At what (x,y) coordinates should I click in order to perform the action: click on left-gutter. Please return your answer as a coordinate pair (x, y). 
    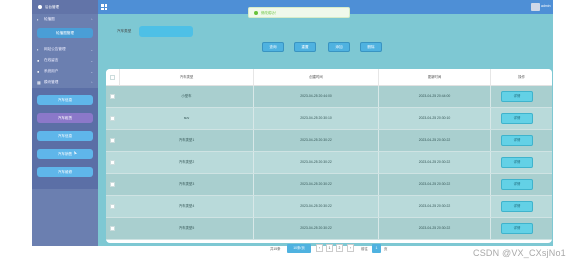
    Looking at the image, I should click on (16, 131).